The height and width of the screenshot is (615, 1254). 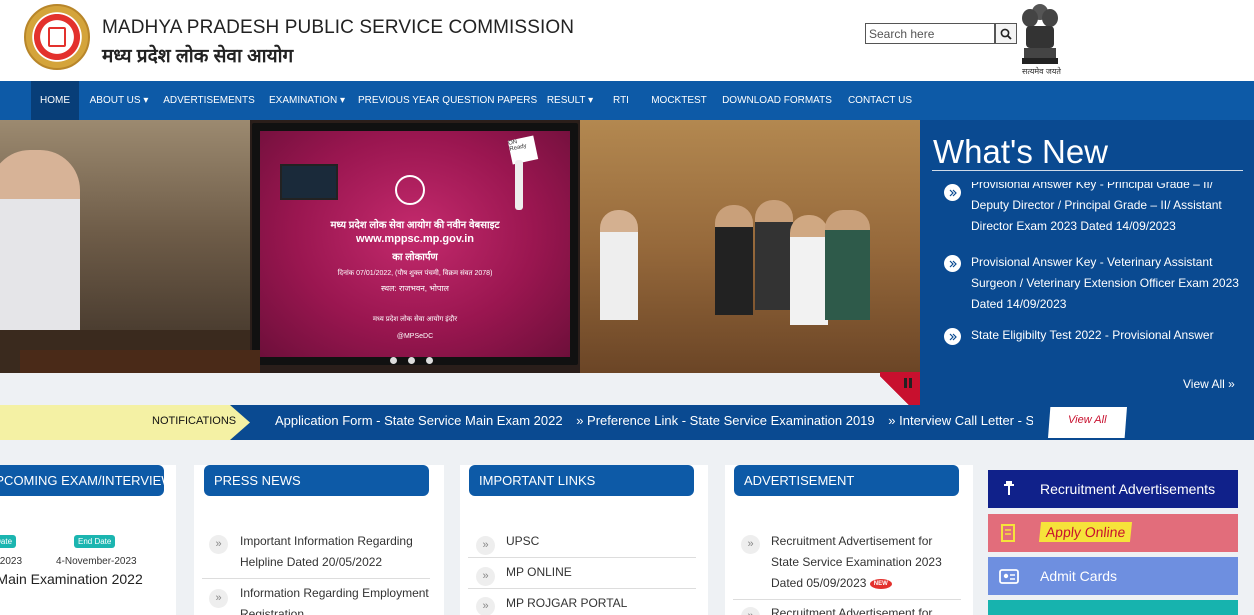 I want to click on important-link-upsc: UPSC, so click(x=522, y=541).